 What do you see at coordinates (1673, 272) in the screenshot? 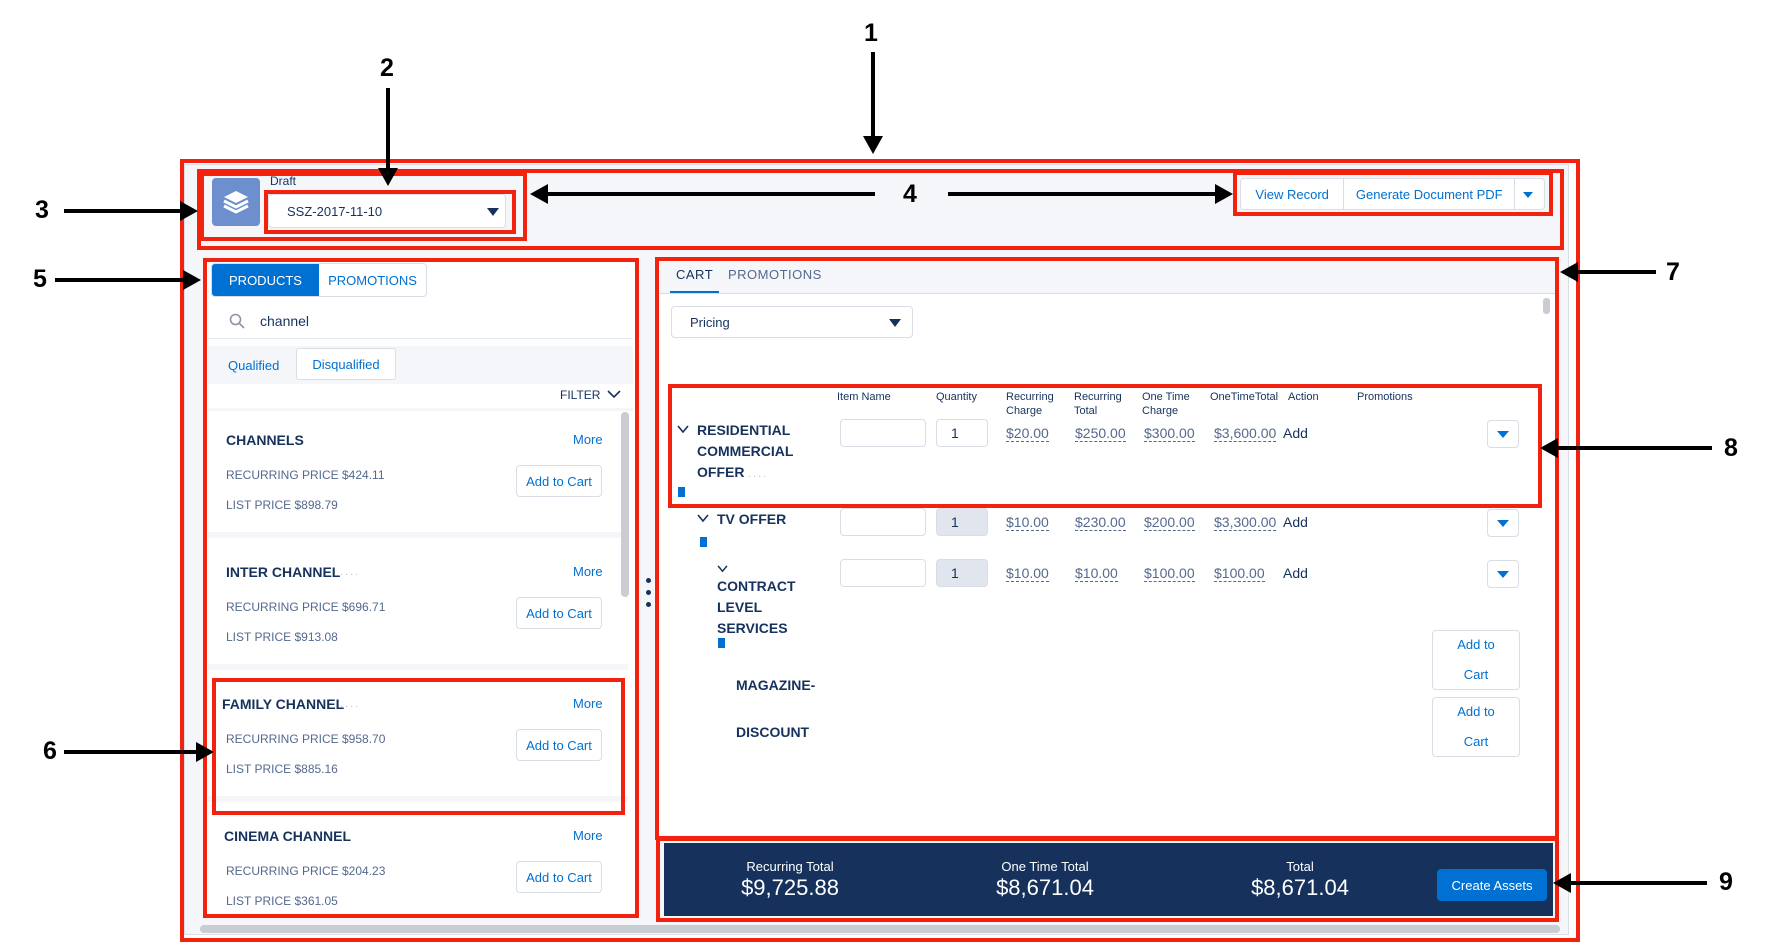
I see `callout-number: 7` at bounding box center [1673, 272].